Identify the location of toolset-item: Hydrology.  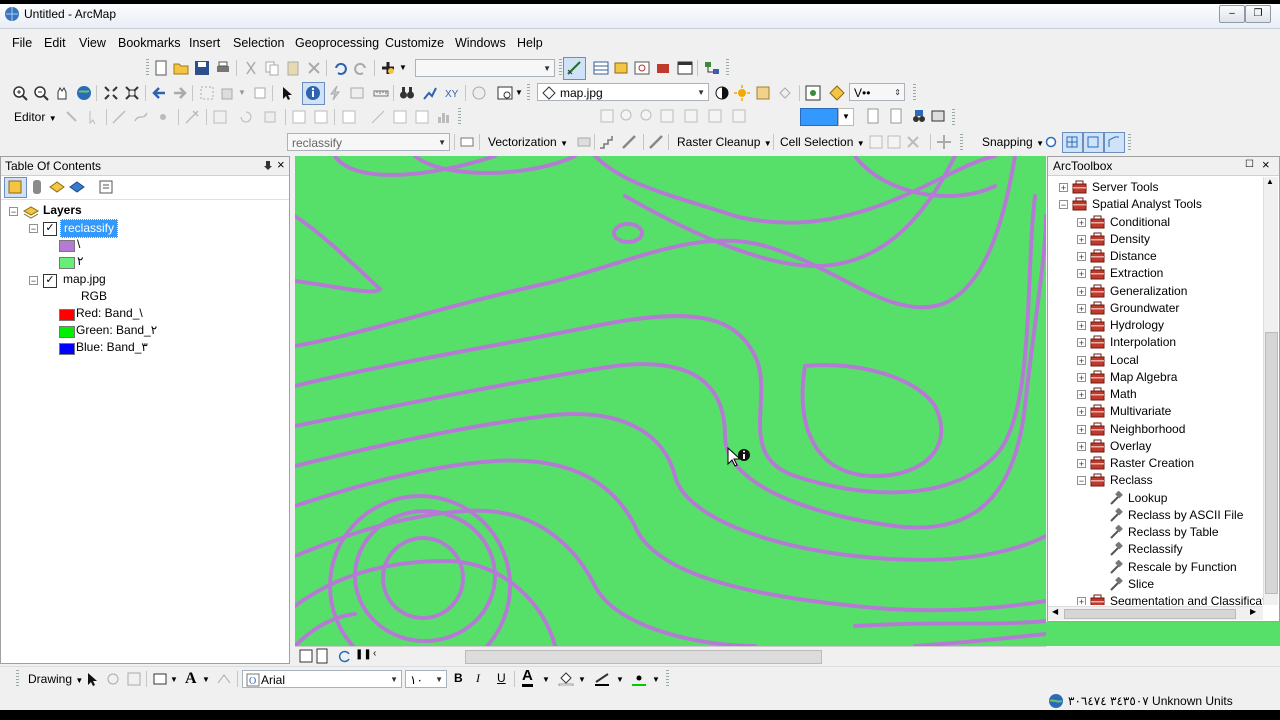
(1137, 325).